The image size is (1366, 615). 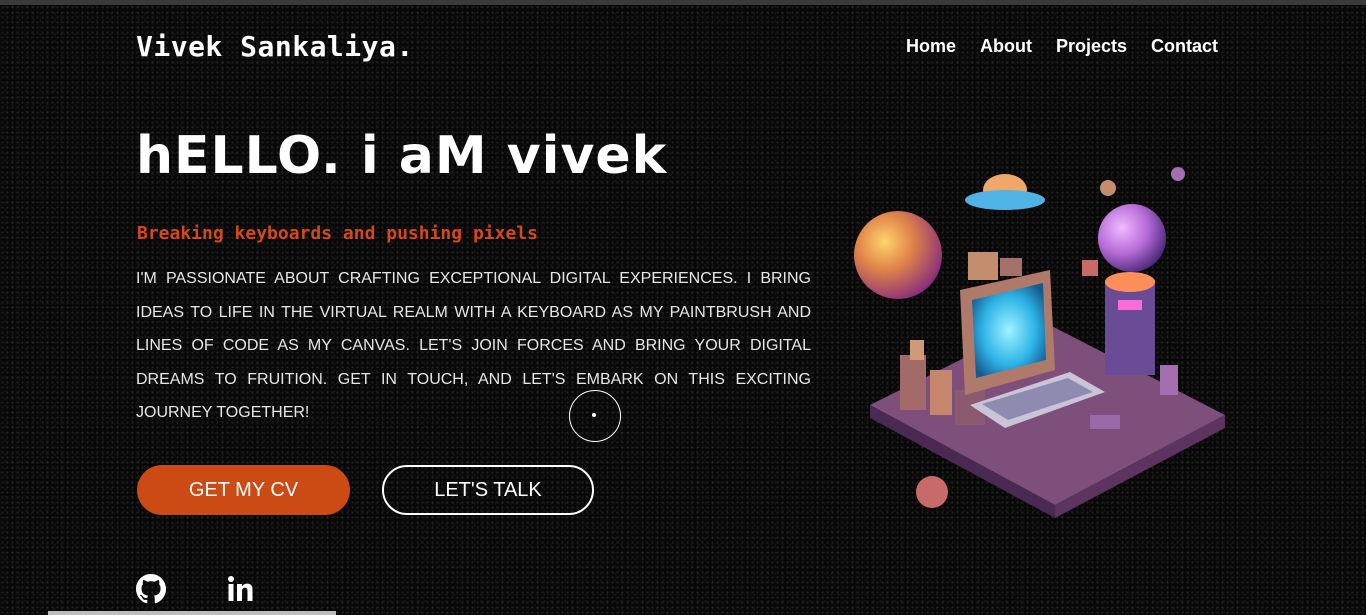 I want to click on tower-light, so click(x=1130, y=305).